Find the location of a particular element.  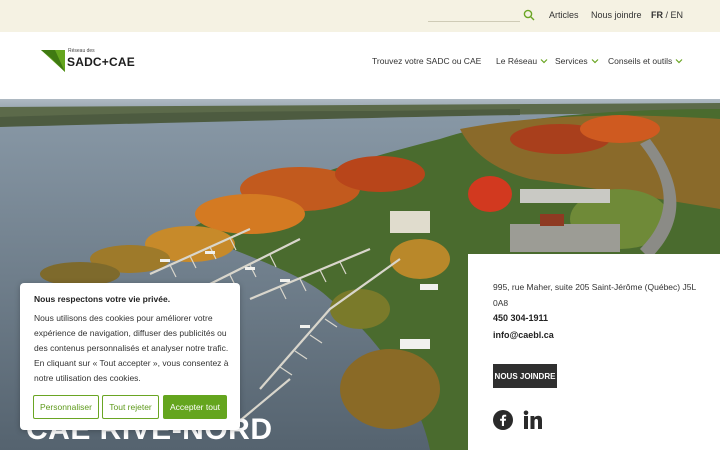

customize-cookies-button: Personnaliser is located at coordinates (66, 407).